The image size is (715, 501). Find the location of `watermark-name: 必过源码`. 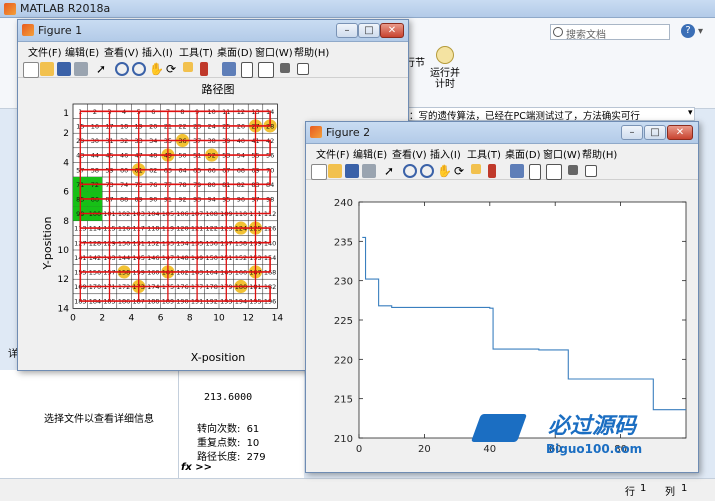

watermark-name: 必过源码 is located at coordinates (592, 426).